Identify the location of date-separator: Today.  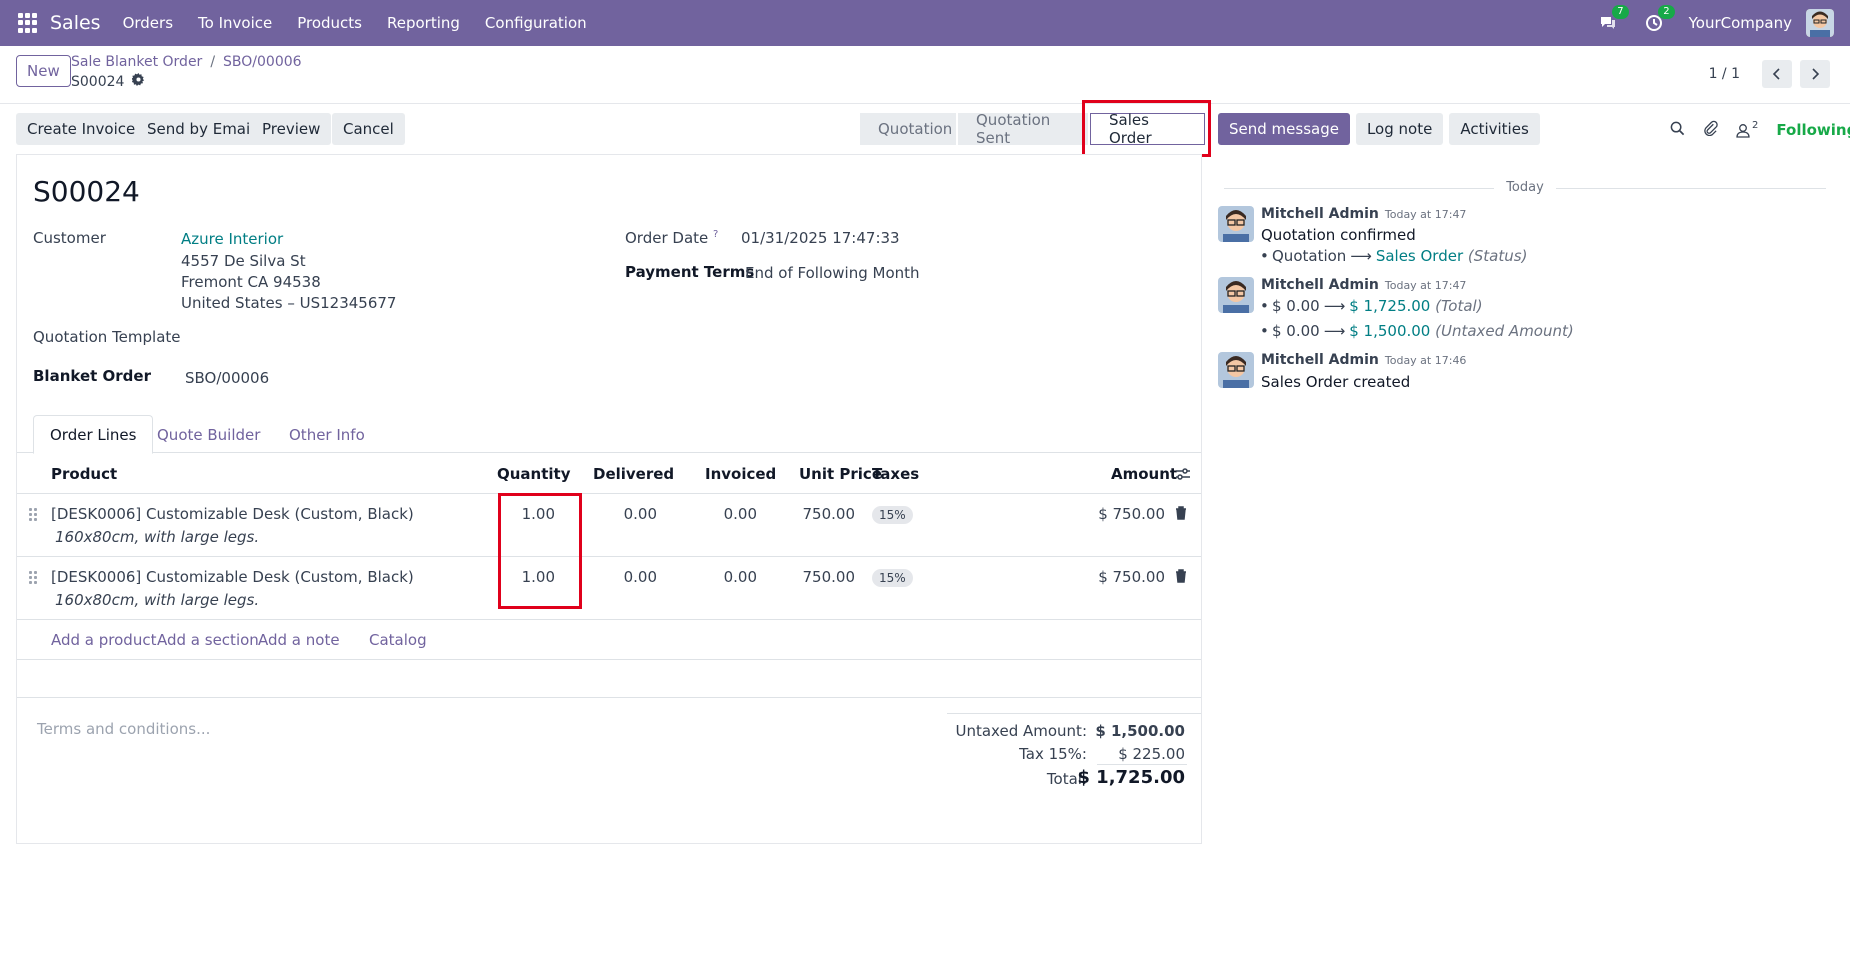
(1525, 187).